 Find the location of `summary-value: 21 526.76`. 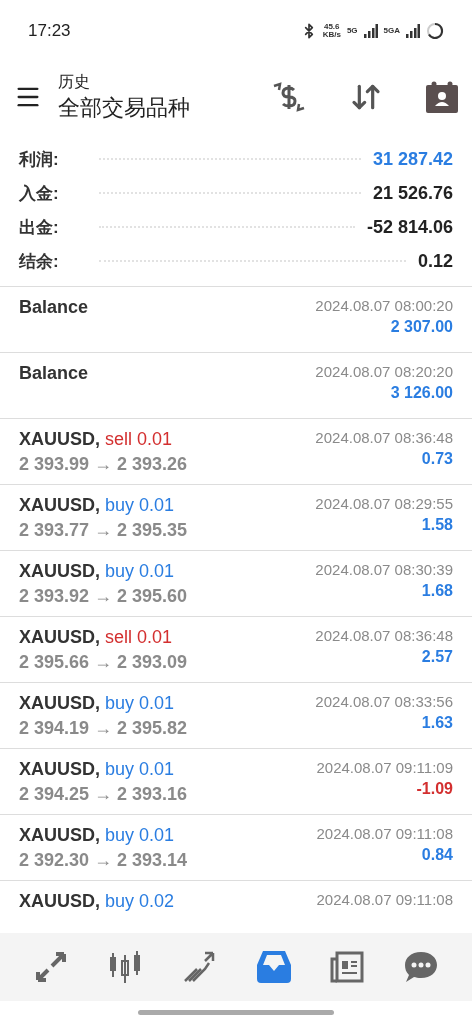

summary-value: 21 526.76 is located at coordinates (412, 193).